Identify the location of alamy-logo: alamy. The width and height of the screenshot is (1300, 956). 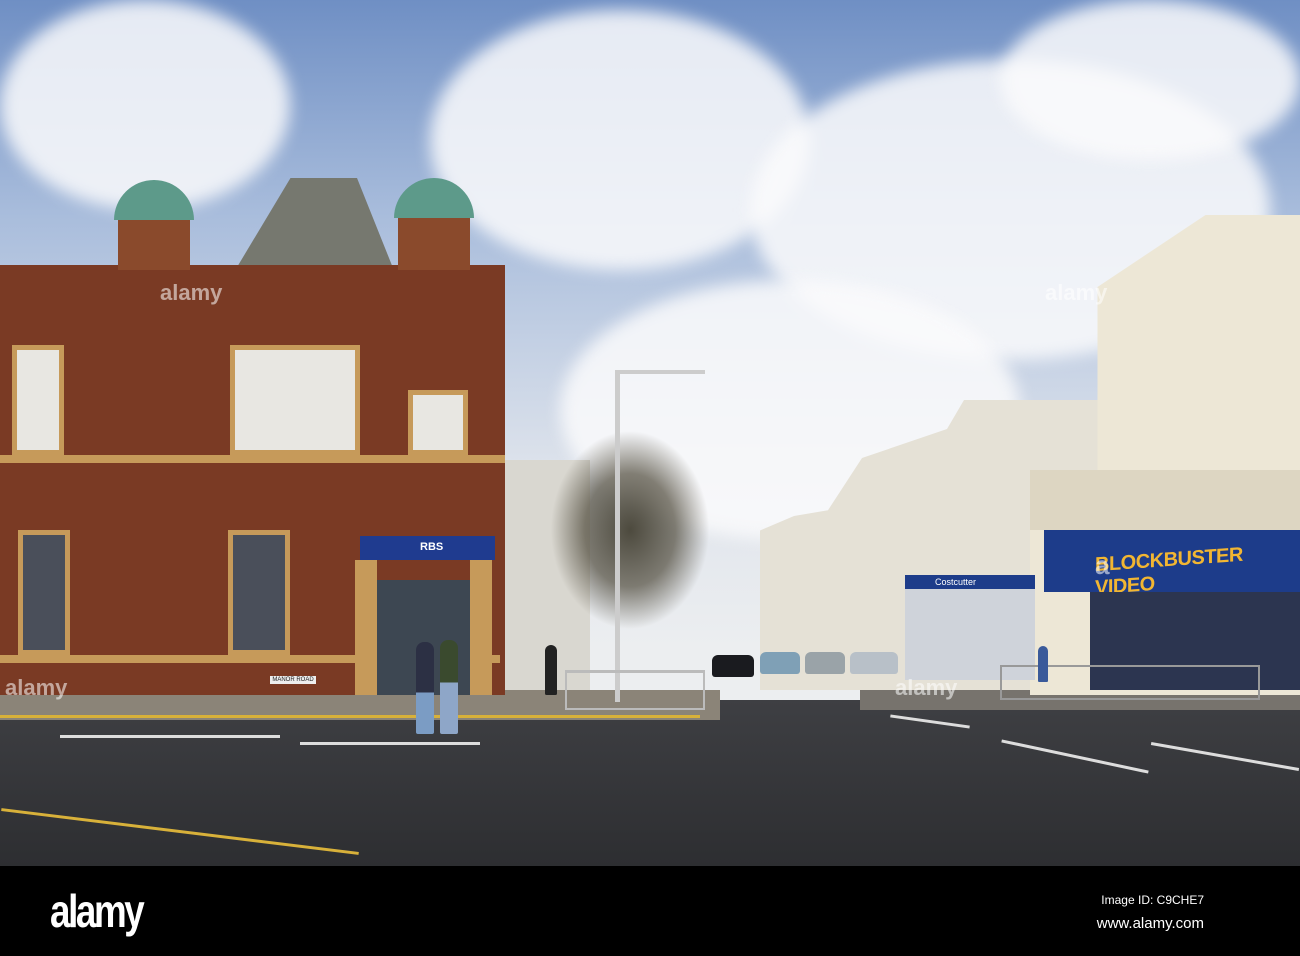
(97, 911).